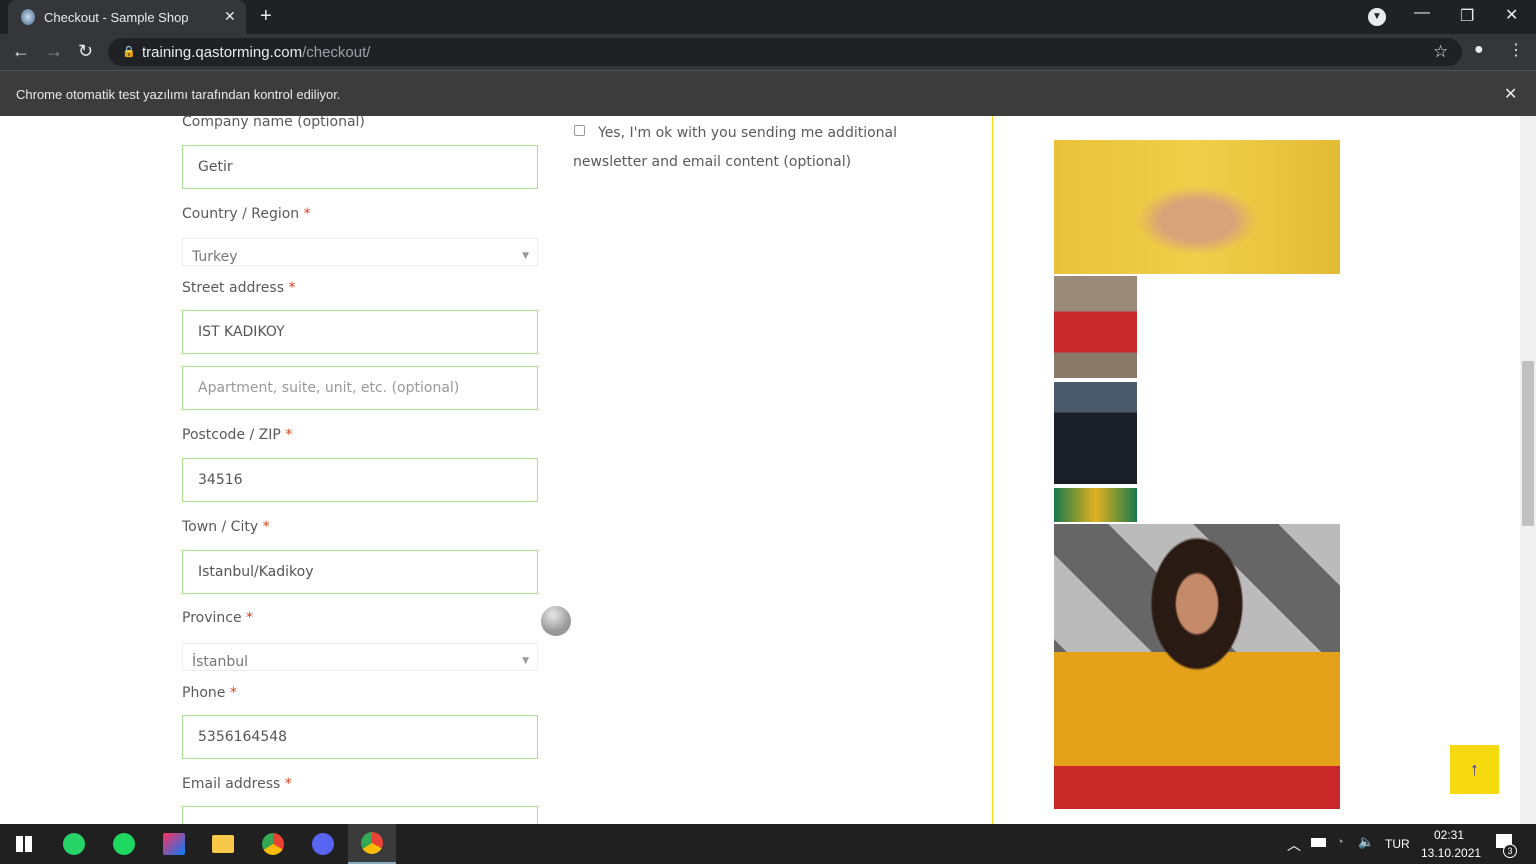  What do you see at coordinates (360, 332) in the screenshot?
I see `street-input: IST KADIKOY` at bounding box center [360, 332].